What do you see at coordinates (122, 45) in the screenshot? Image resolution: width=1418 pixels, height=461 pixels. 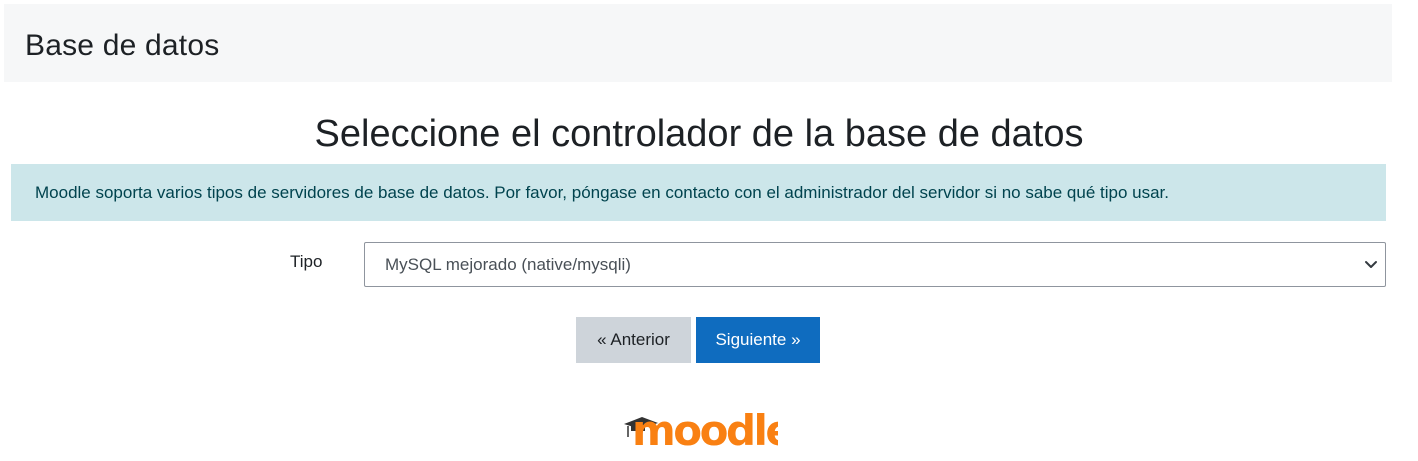 I see `header-title: Base de datos` at bounding box center [122, 45].